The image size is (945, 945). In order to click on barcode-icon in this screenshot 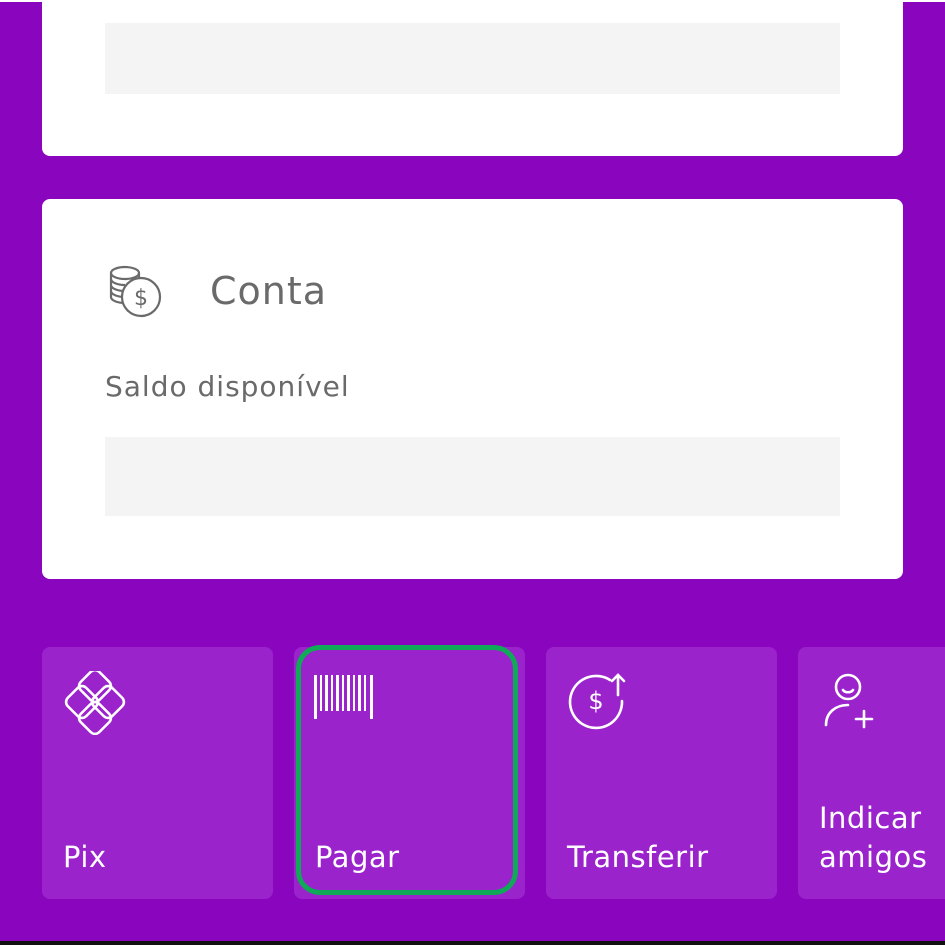, I will do `click(347, 697)`.